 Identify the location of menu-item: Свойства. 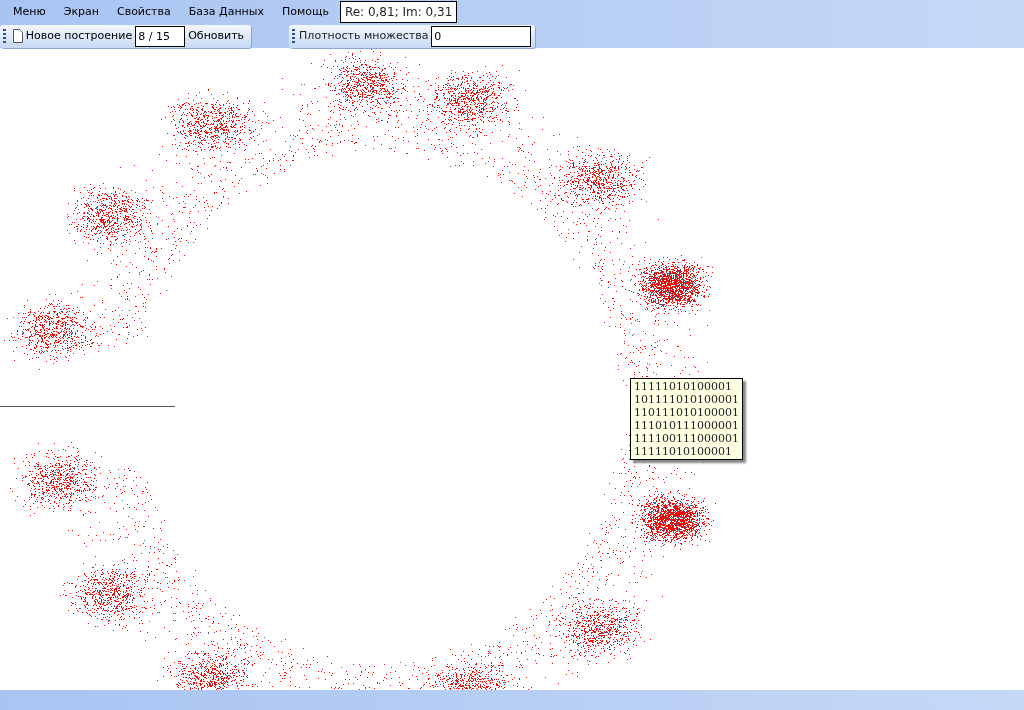
(143, 12).